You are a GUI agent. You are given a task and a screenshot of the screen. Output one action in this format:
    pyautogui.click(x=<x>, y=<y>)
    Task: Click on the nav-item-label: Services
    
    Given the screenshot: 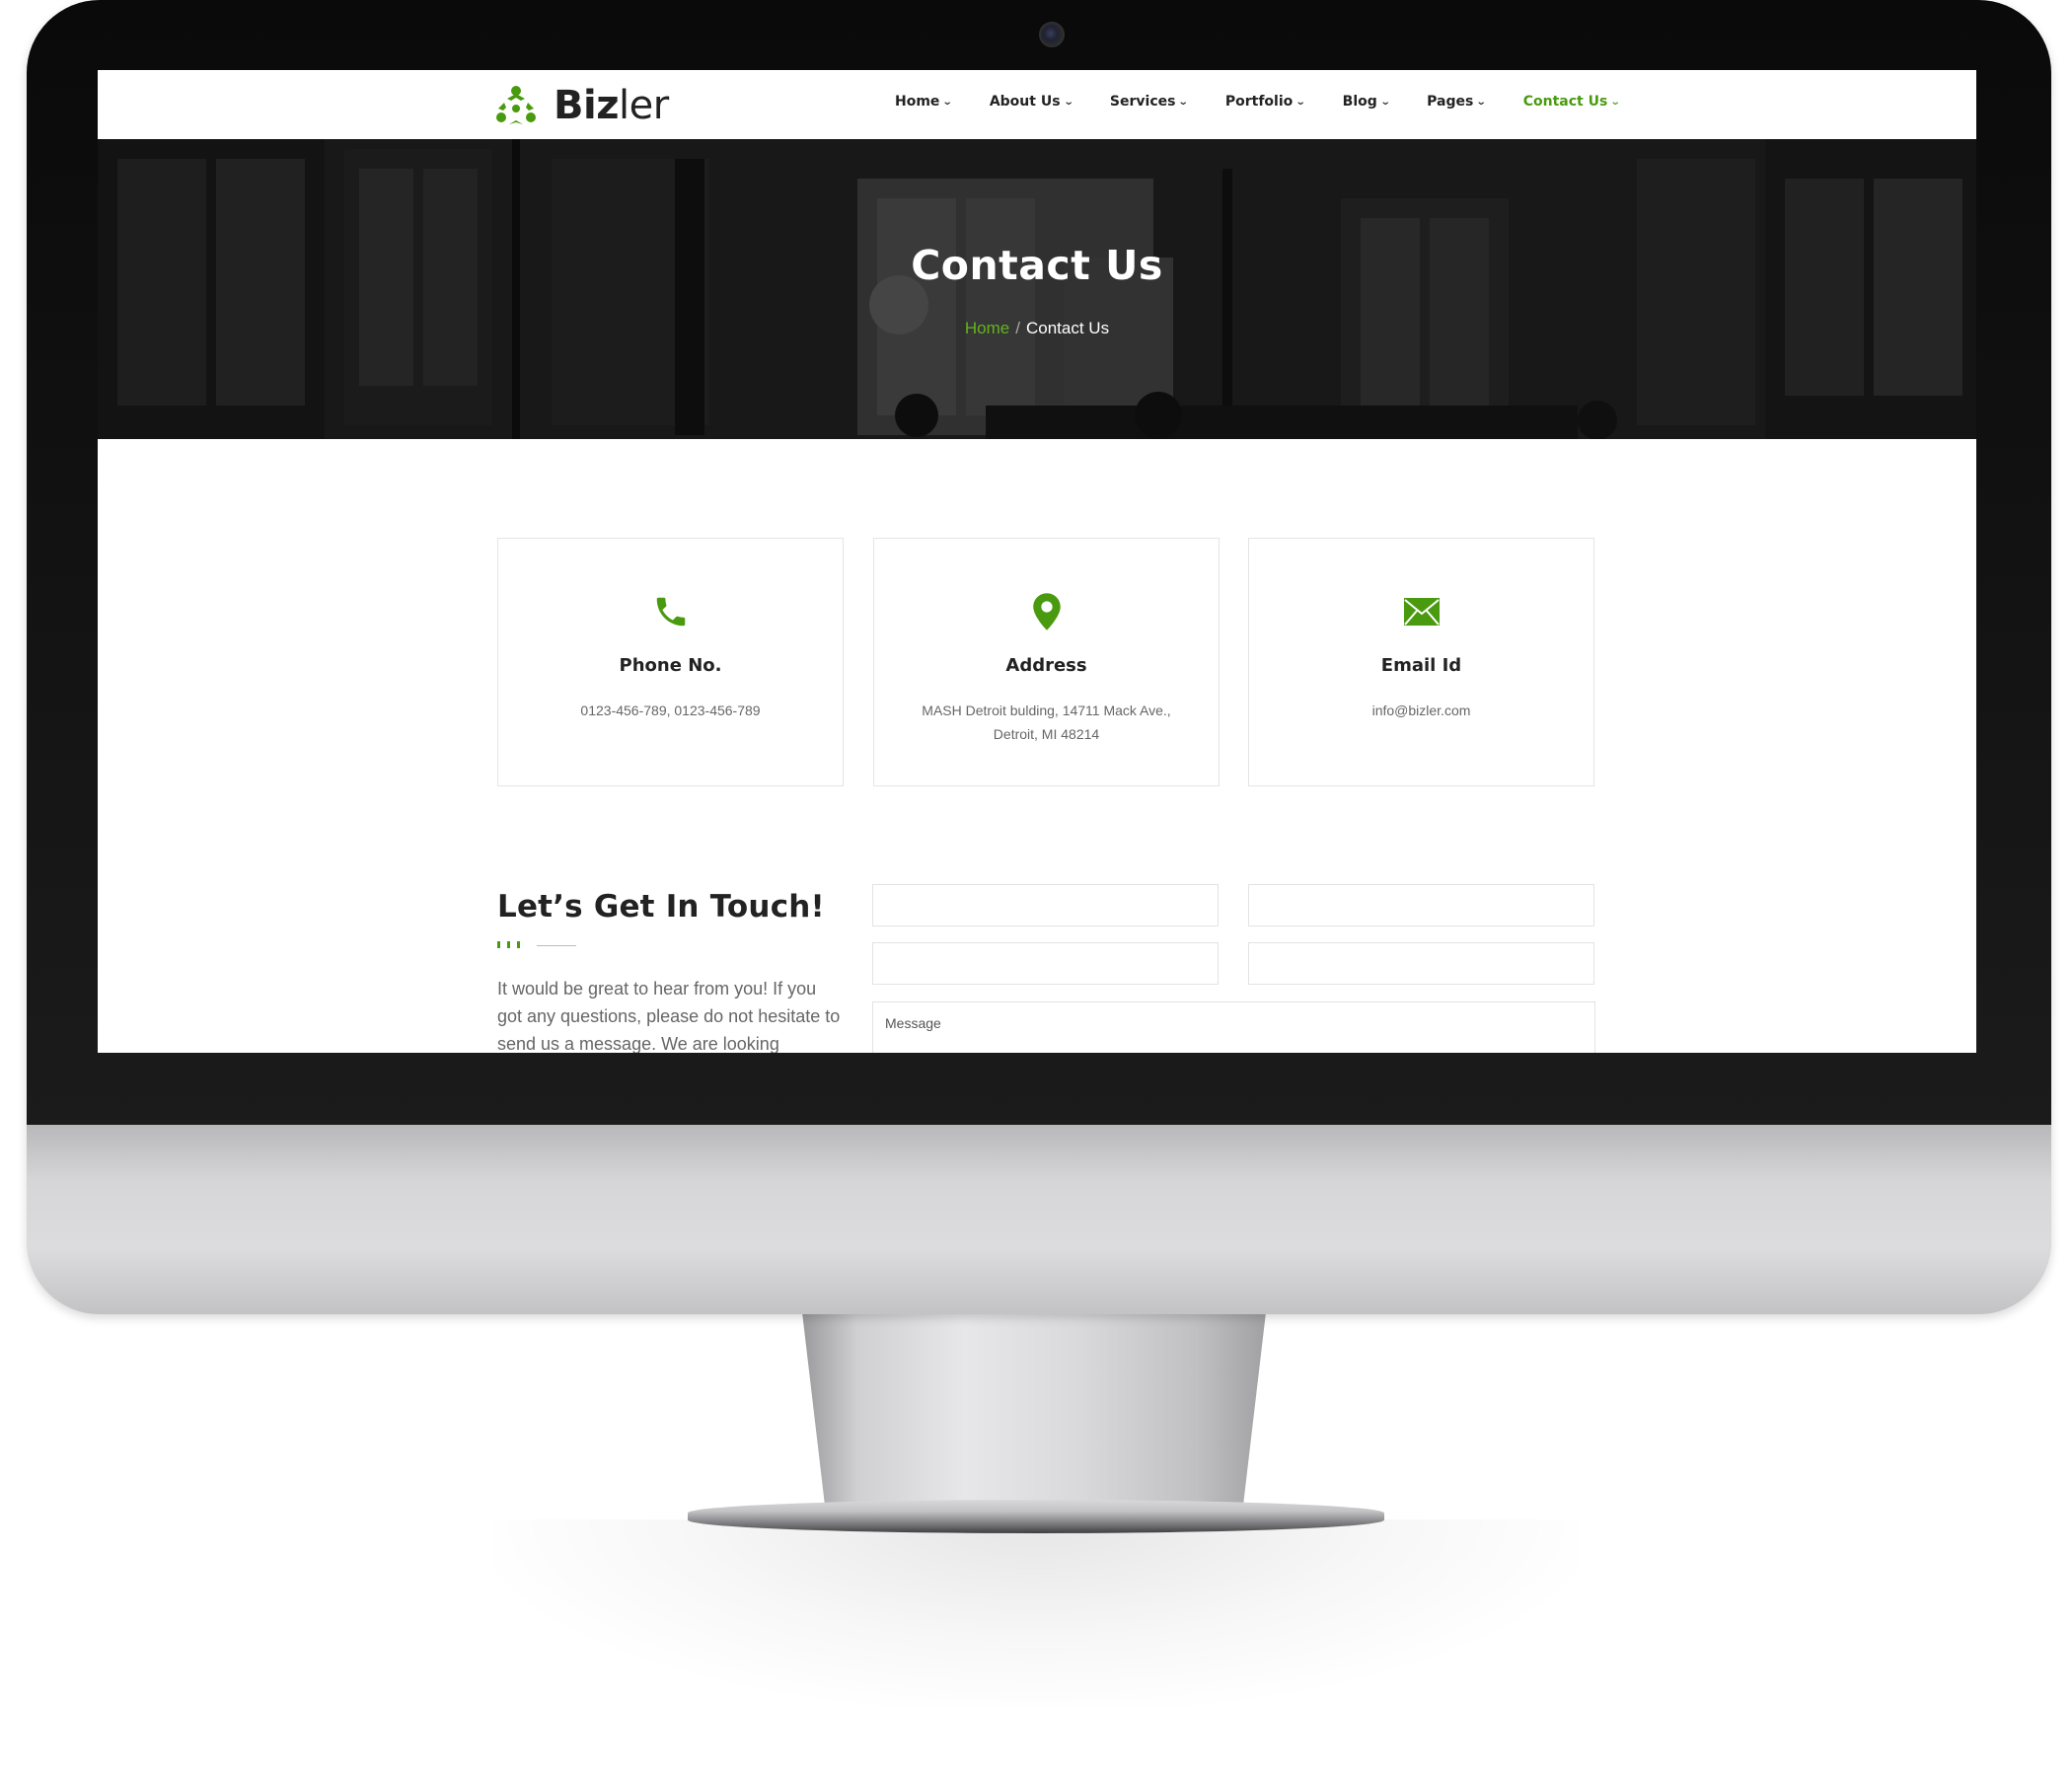 What is the action you would take?
    pyautogui.click(x=1143, y=102)
    